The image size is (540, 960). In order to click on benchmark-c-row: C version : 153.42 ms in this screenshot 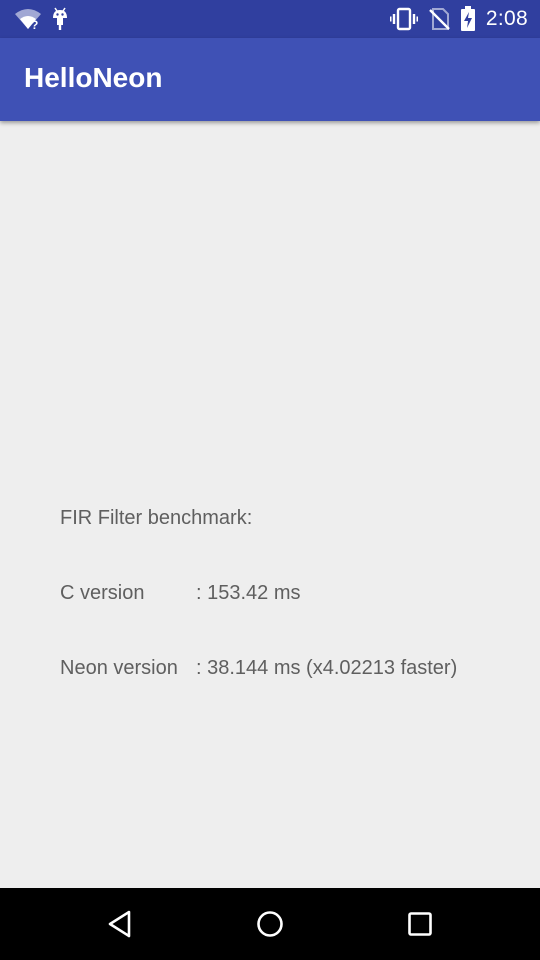, I will do `click(258, 593)`.